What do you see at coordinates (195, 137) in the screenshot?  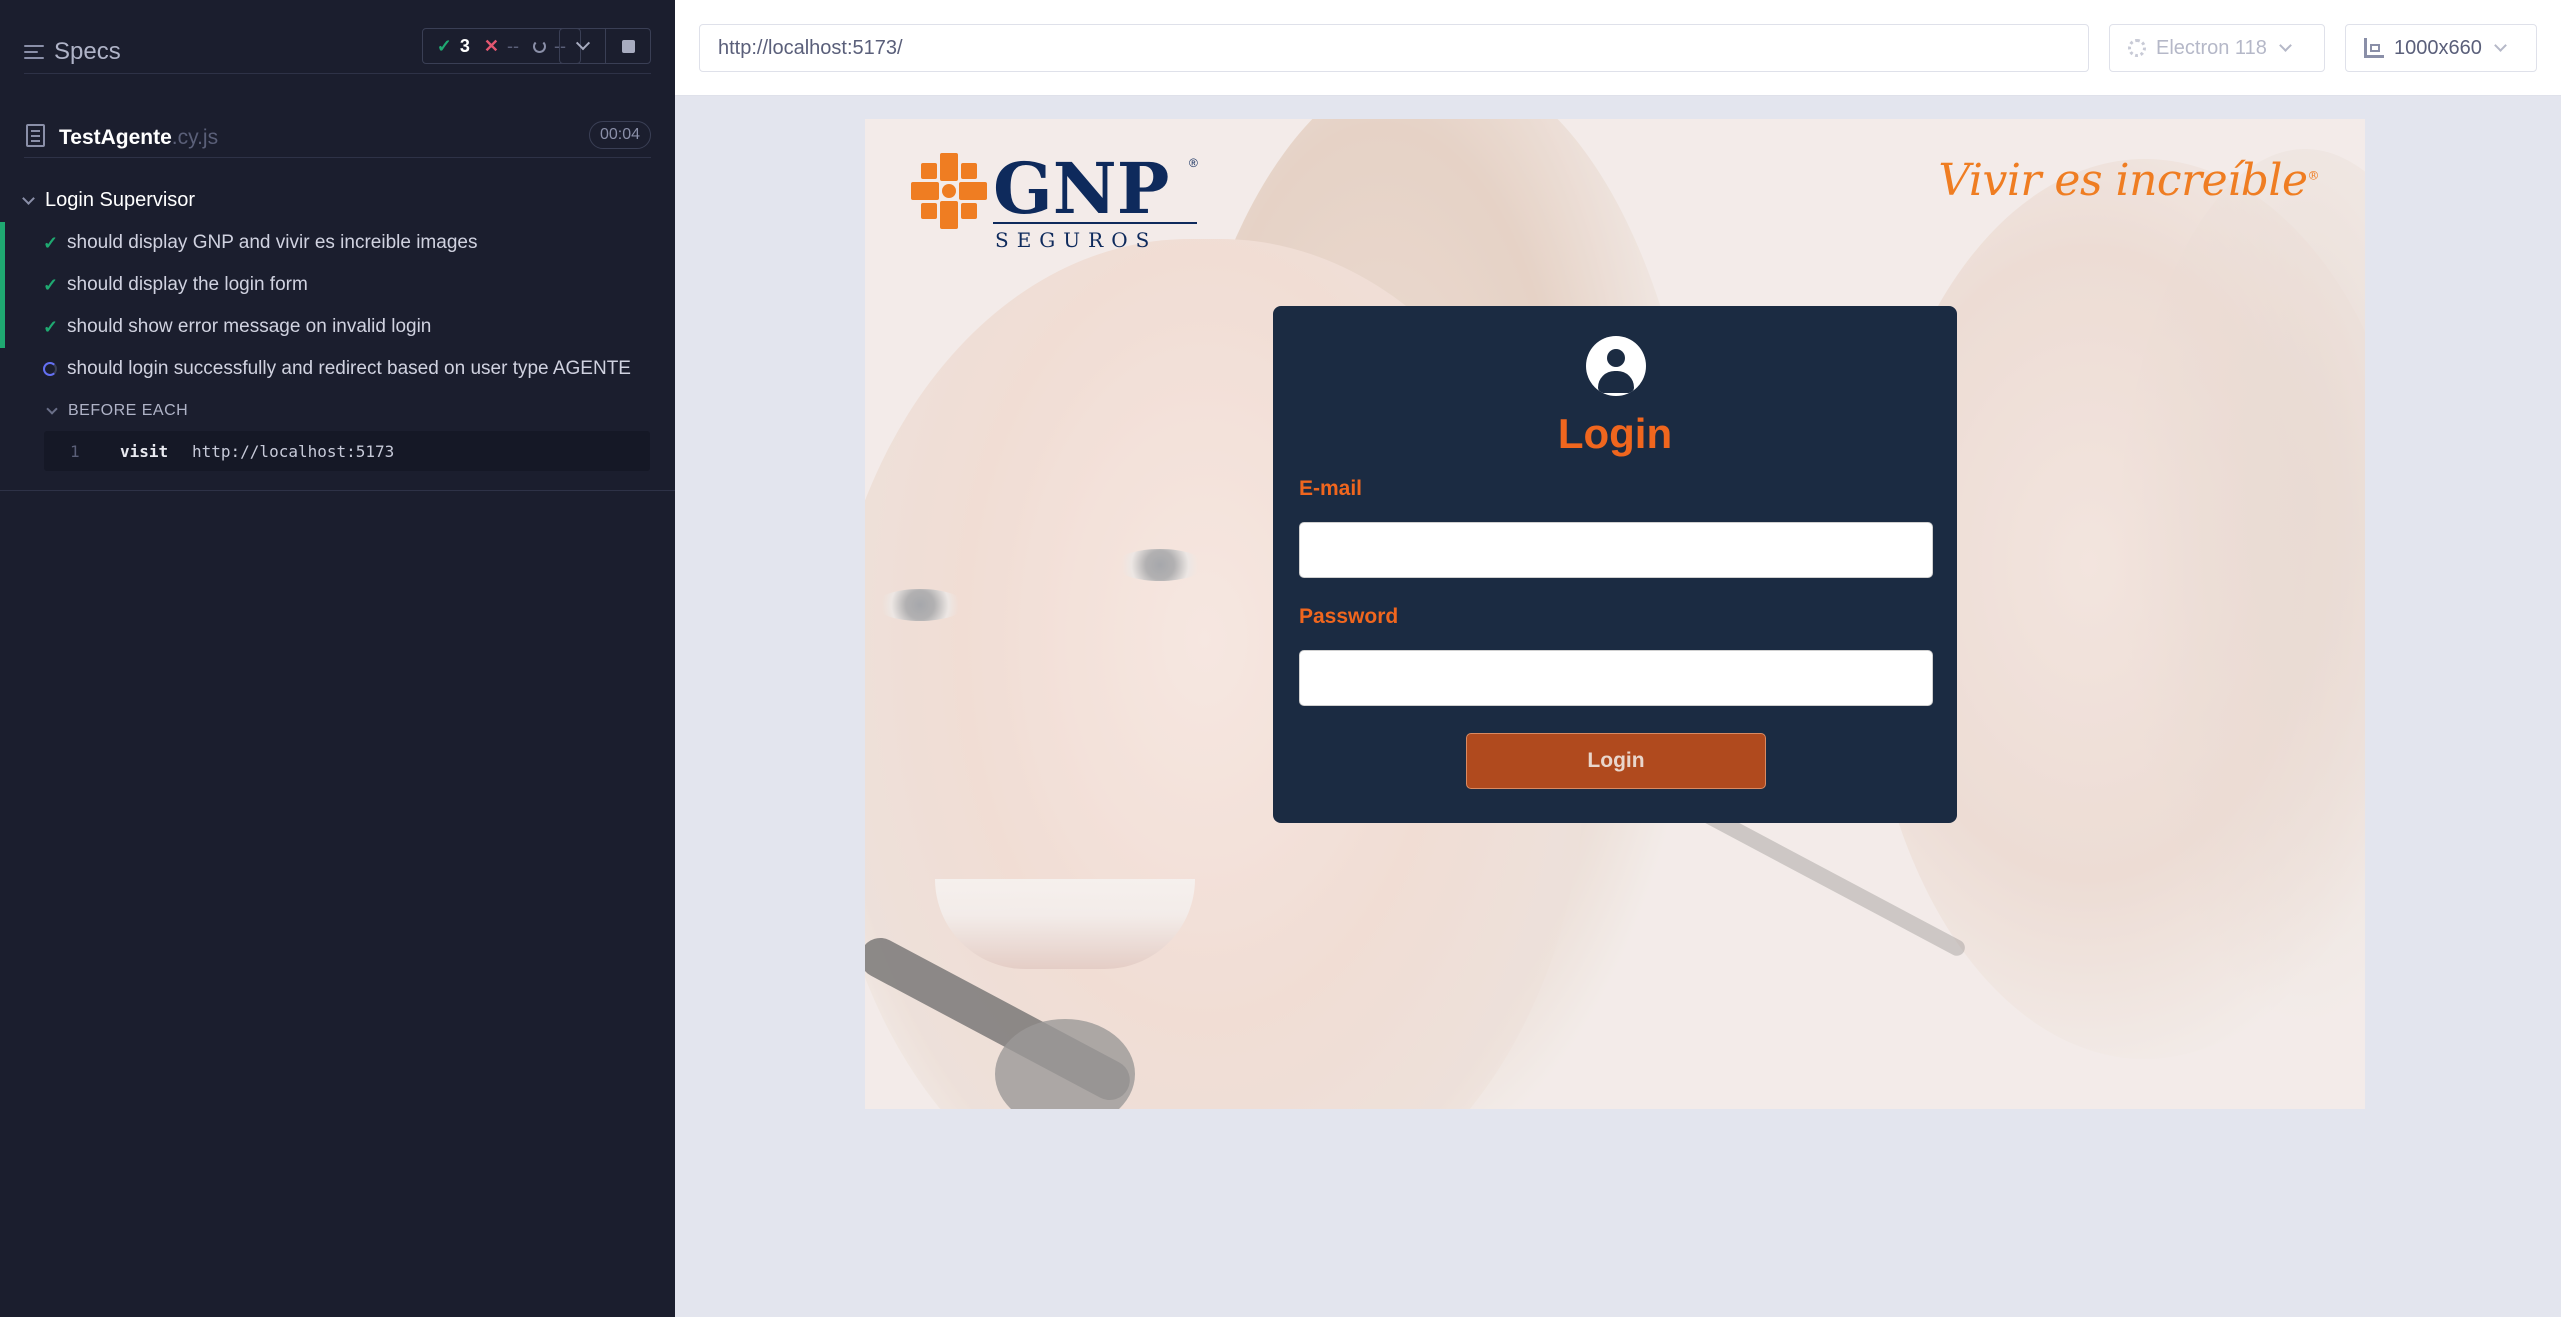 I see `spec-extension: .cy.js` at bounding box center [195, 137].